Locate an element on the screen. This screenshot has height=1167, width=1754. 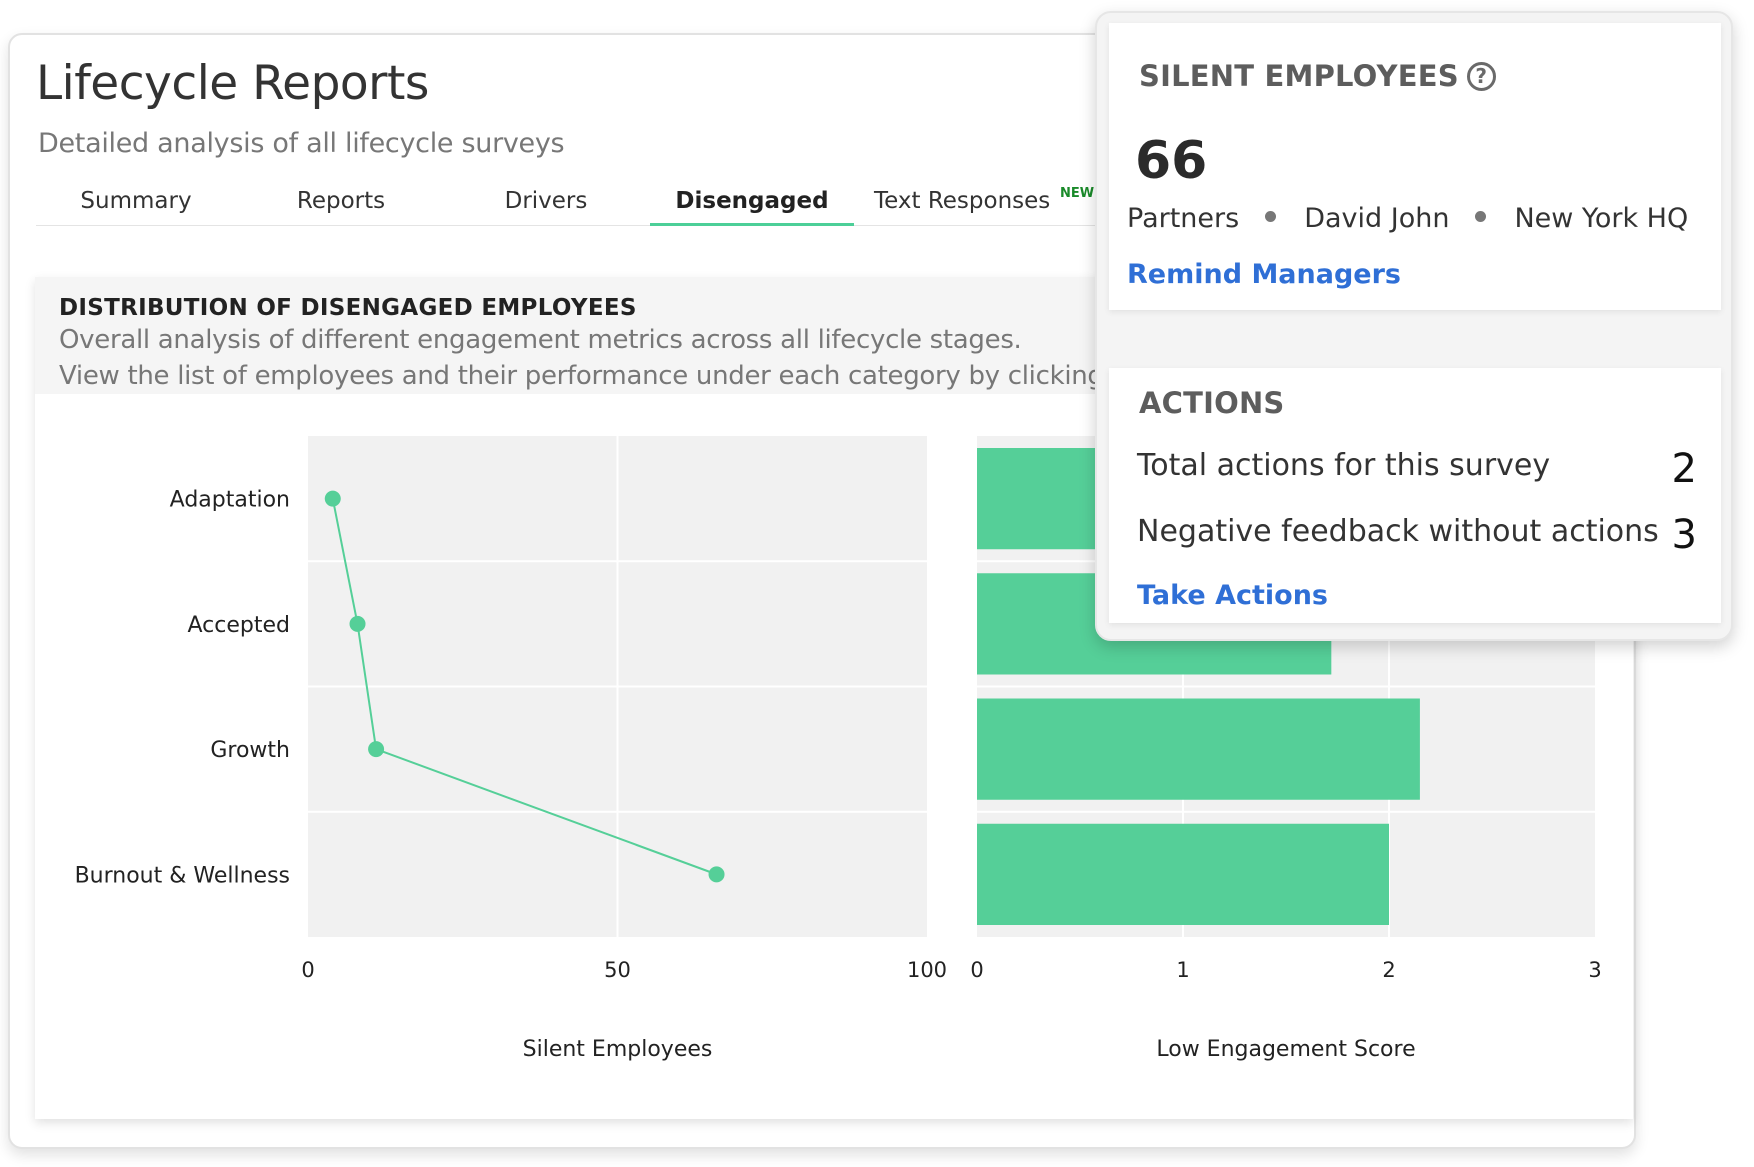
low-engagement-tick-label: 1 is located at coordinates (1182, 970).